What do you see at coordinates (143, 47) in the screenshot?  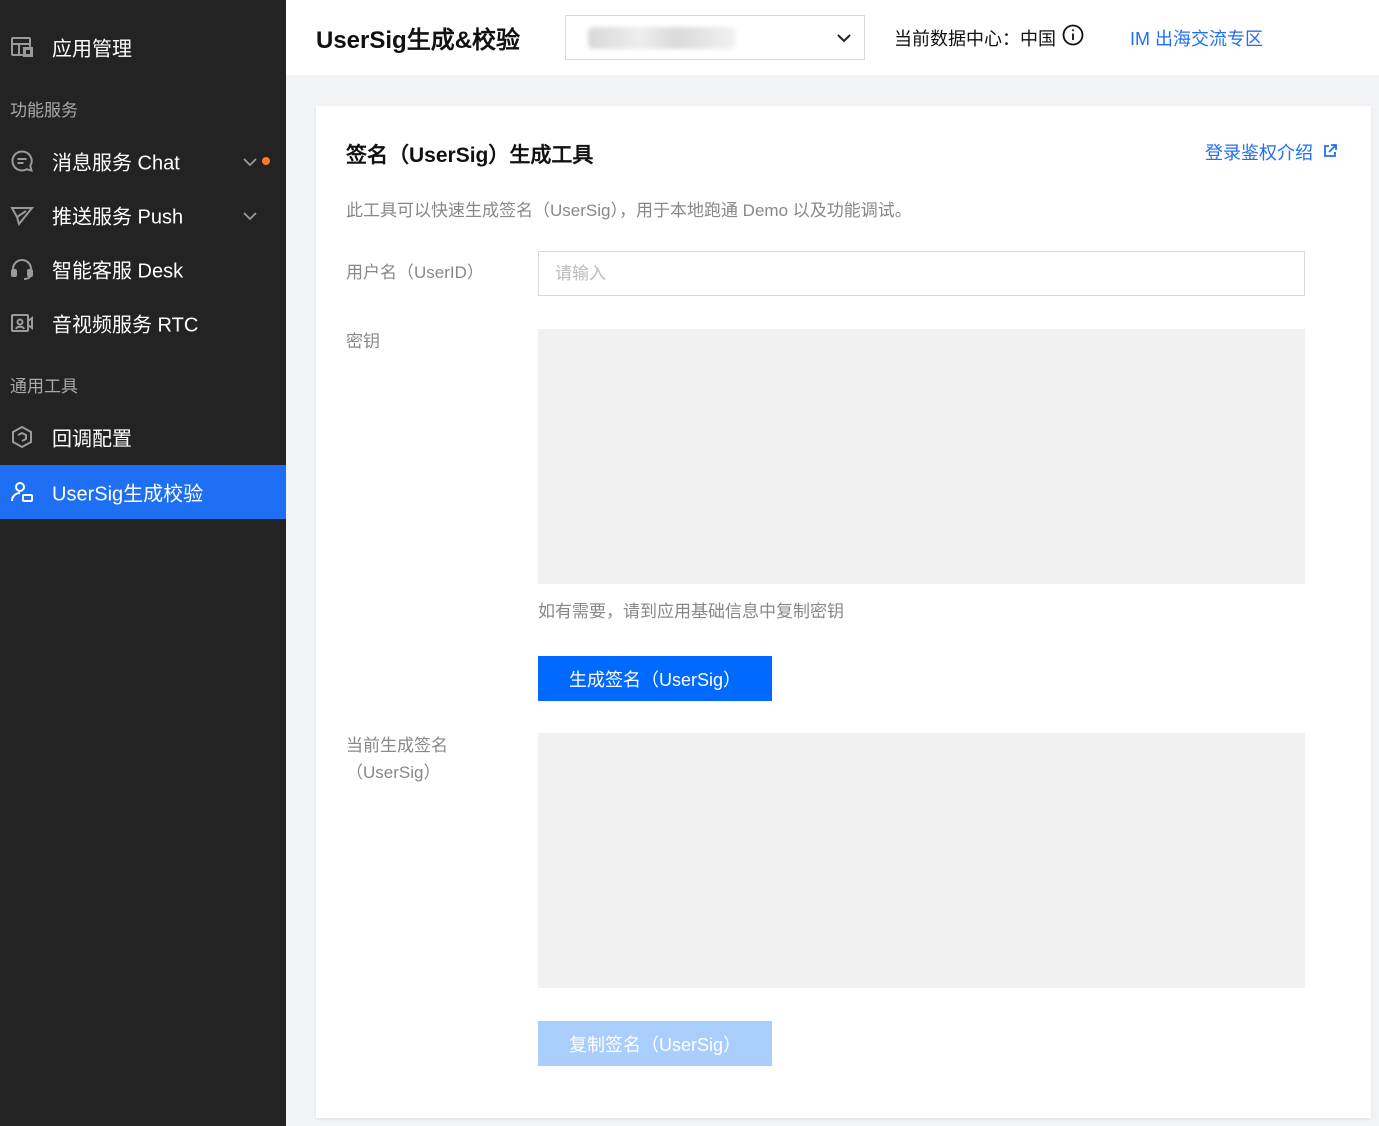 I see `sidebar-item-app-manage: 应用管理` at bounding box center [143, 47].